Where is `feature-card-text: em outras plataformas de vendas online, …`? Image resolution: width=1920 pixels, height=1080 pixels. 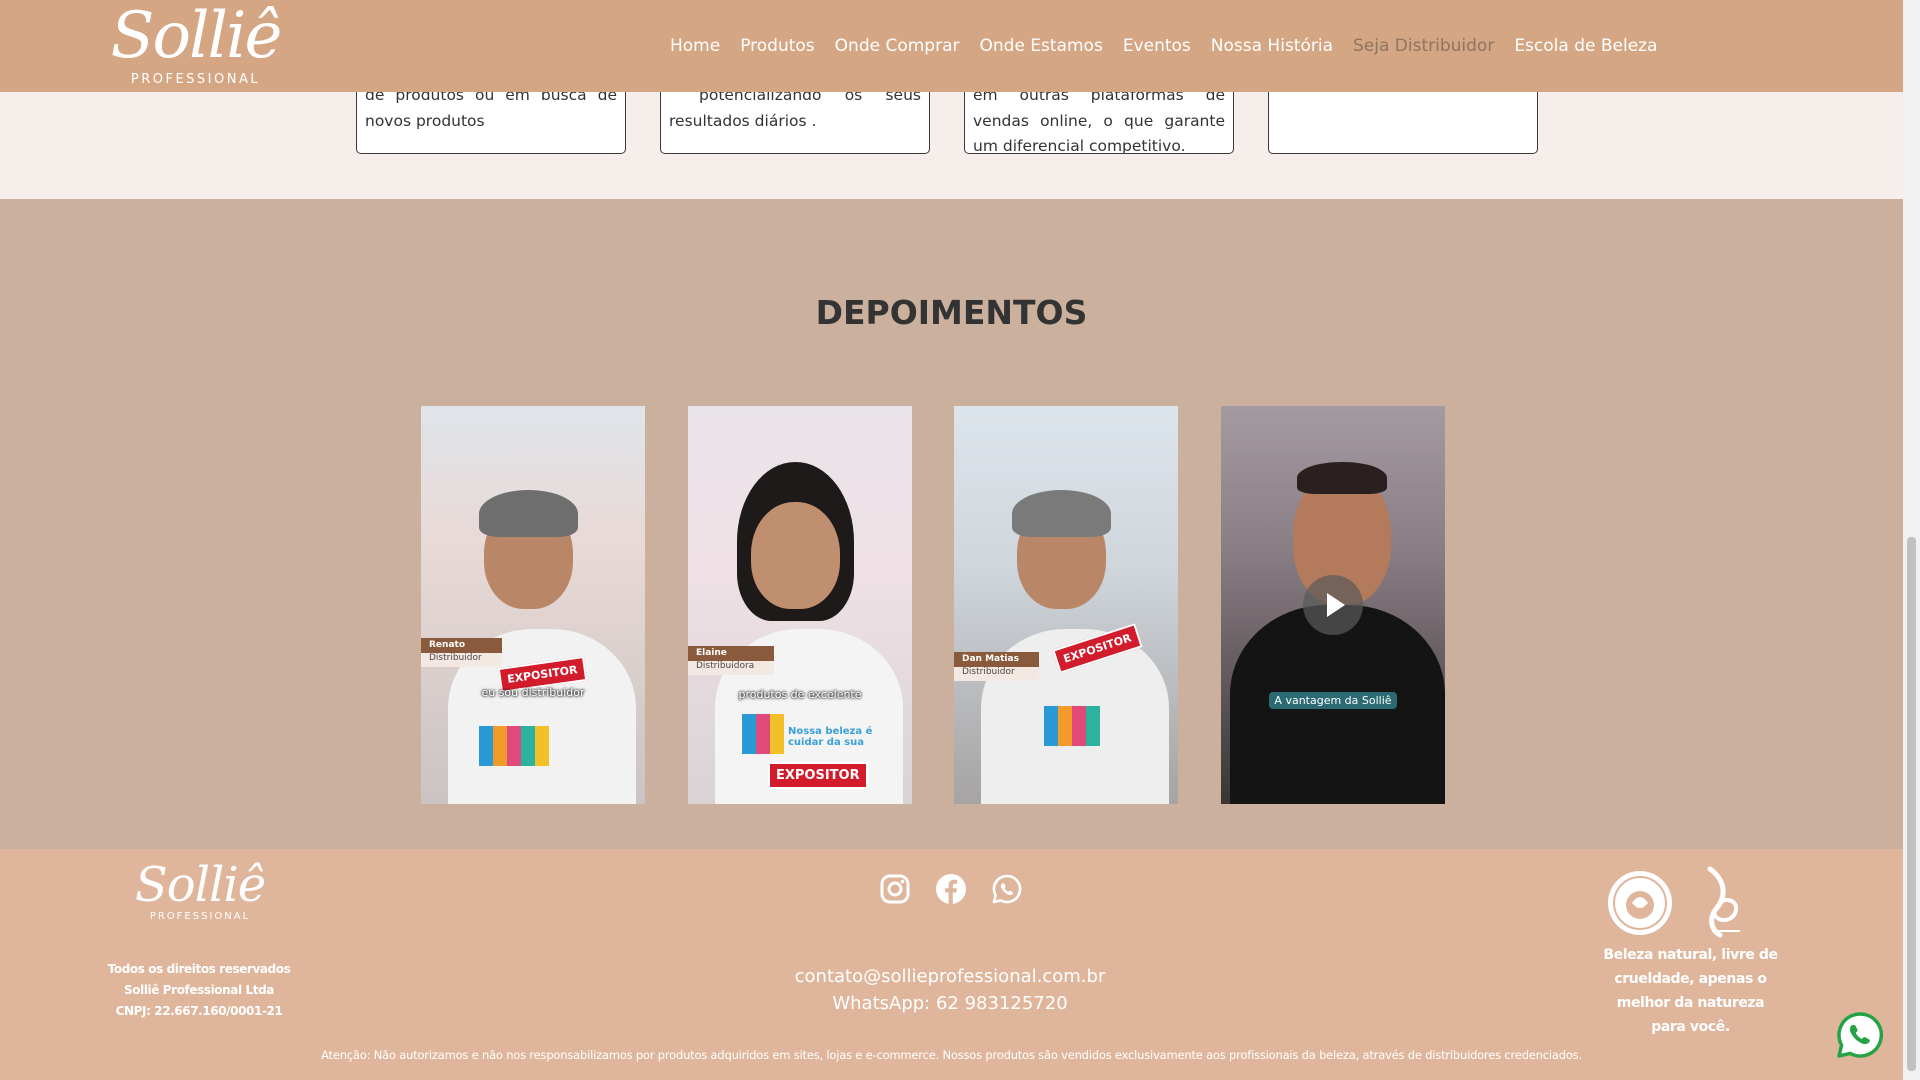 feature-card-text: em outras plataformas de vendas online, … is located at coordinates (1099, 120).